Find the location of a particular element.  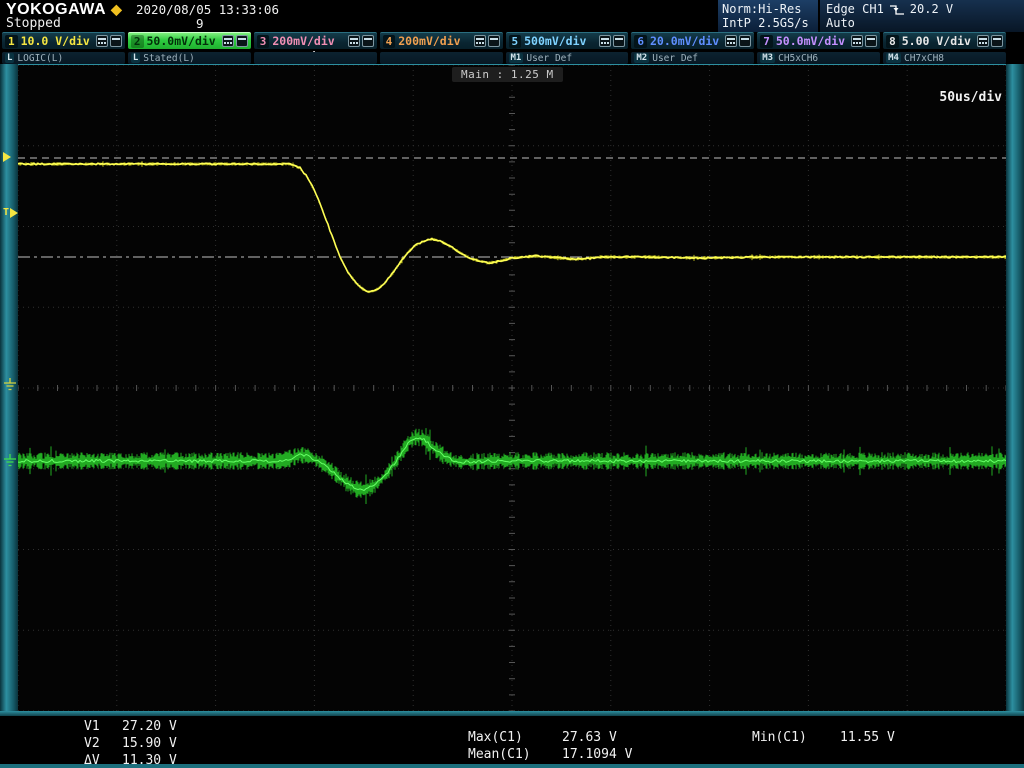

channel-box-1: 1 10.0 V/div is located at coordinates (63, 40).